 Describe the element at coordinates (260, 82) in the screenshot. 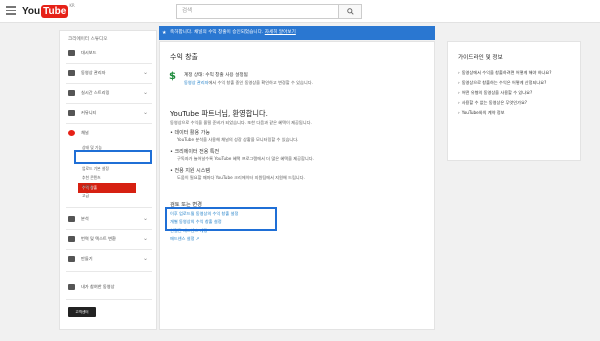

I see `account-description-text: 에서 수익 창출 중인 동영상을 확인하고 변경할 수 있습니다.` at that location.